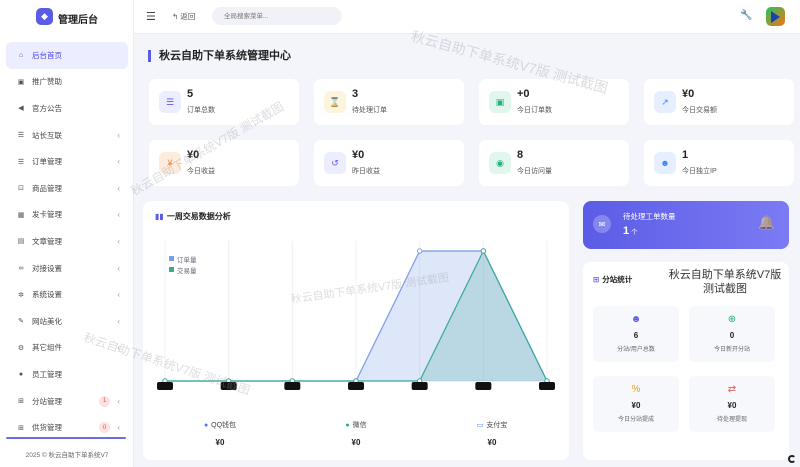  Describe the element at coordinates (67, 215) in the screenshot. I see `sidebar-item: ▦ 发卡管理 ‹` at that location.